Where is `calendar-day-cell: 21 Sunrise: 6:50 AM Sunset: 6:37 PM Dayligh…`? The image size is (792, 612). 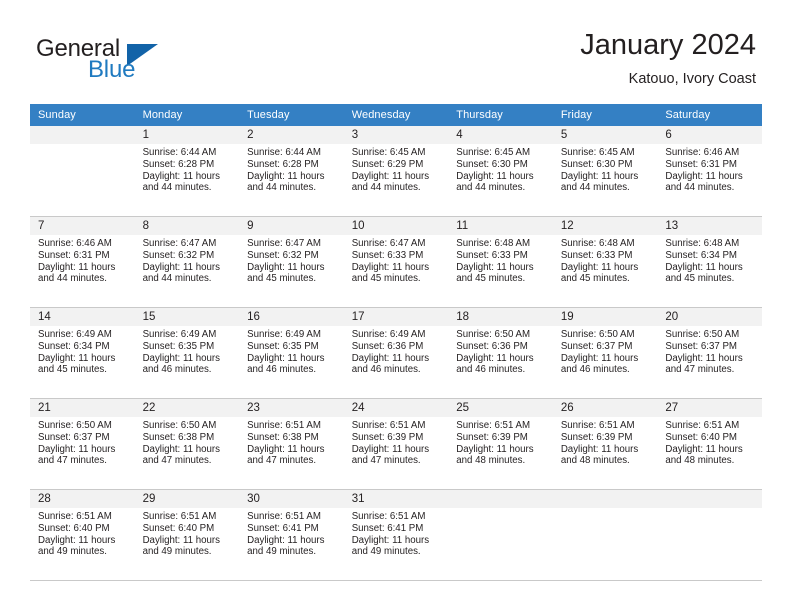
calendar-day-cell: 21 Sunrise: 6:50 AM Sunset: 6:37 PM Dayligh… is located at coordinates (82, 443).